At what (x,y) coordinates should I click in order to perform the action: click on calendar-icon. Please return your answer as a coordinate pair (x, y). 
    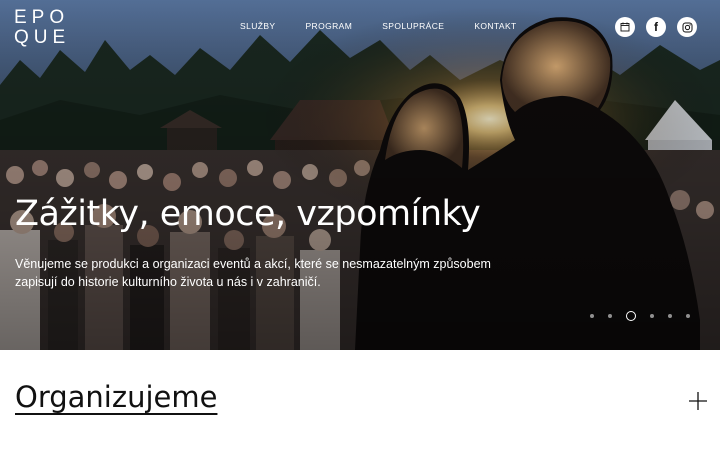
    Looking at the image, I should click on (625, 27).